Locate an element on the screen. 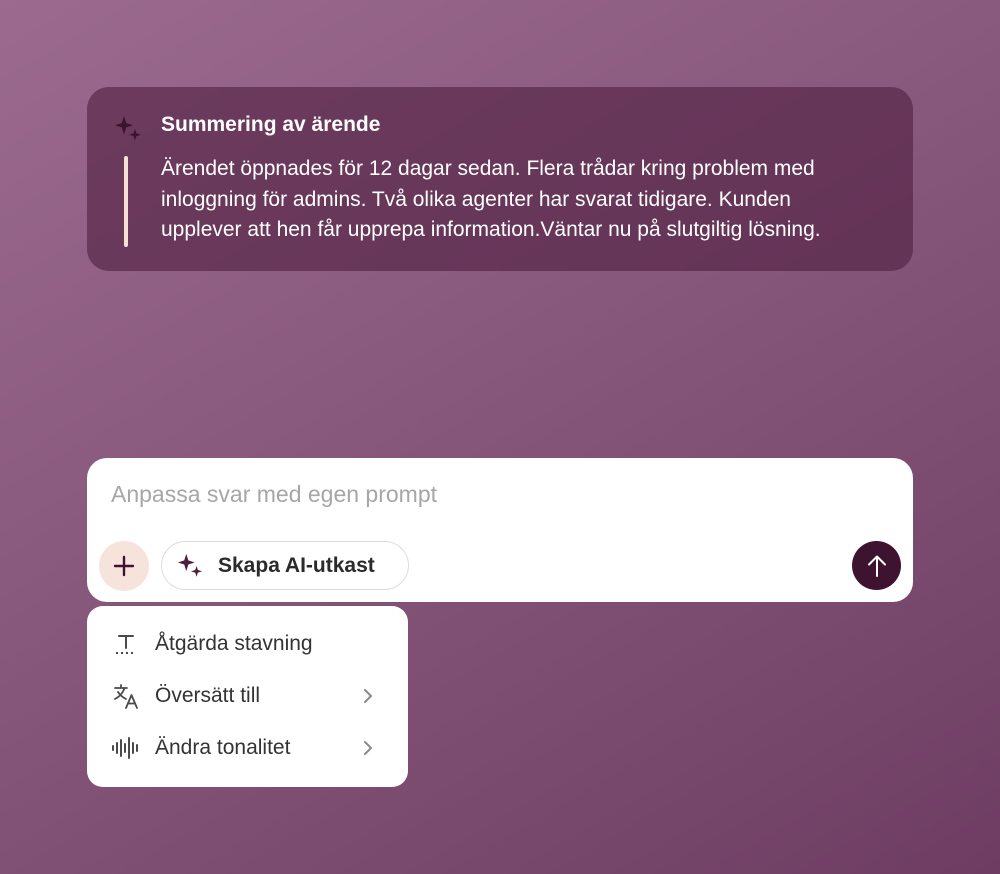 The width and height of the screenshot is (1000, 874). menu-item-label: Åtgärda stavning is located at coordinates (234, 643).